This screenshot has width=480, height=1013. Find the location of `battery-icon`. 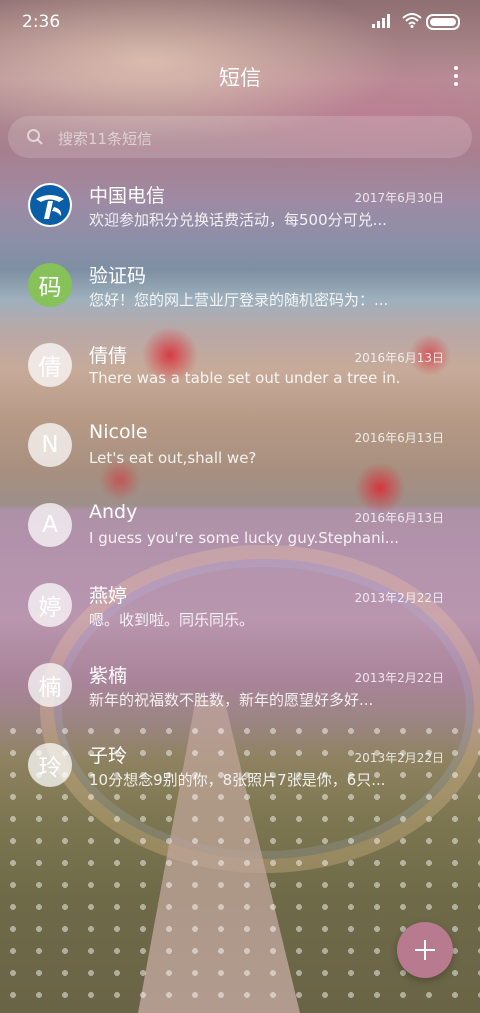

battery-icon is located at coordinates (443, 22).